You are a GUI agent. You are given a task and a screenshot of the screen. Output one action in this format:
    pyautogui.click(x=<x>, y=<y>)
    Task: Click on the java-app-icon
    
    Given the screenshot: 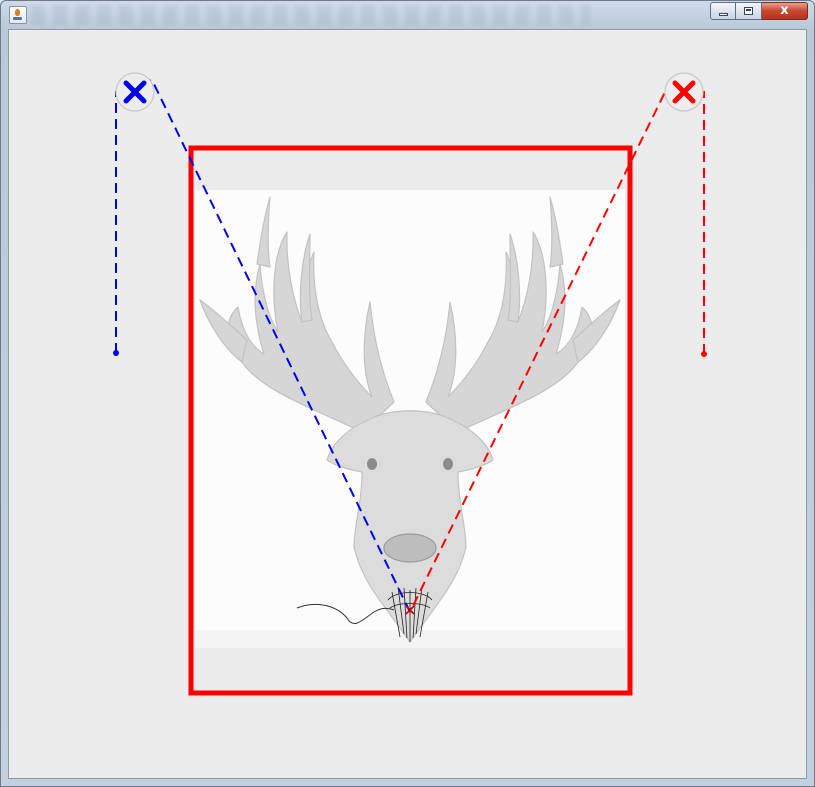 What is the action you would take?
    pyautogui.click(x=18, y=15)
    